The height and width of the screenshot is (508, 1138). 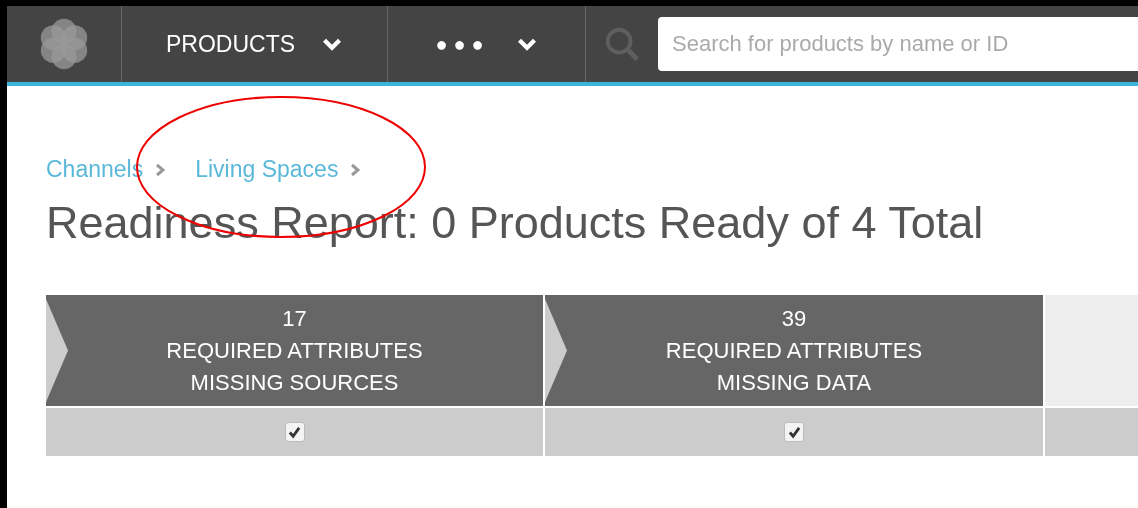 What do you see at coordinates (294, 318) in the screenshot?
I see `stage-count: 17` at bounding box center [294, 318].